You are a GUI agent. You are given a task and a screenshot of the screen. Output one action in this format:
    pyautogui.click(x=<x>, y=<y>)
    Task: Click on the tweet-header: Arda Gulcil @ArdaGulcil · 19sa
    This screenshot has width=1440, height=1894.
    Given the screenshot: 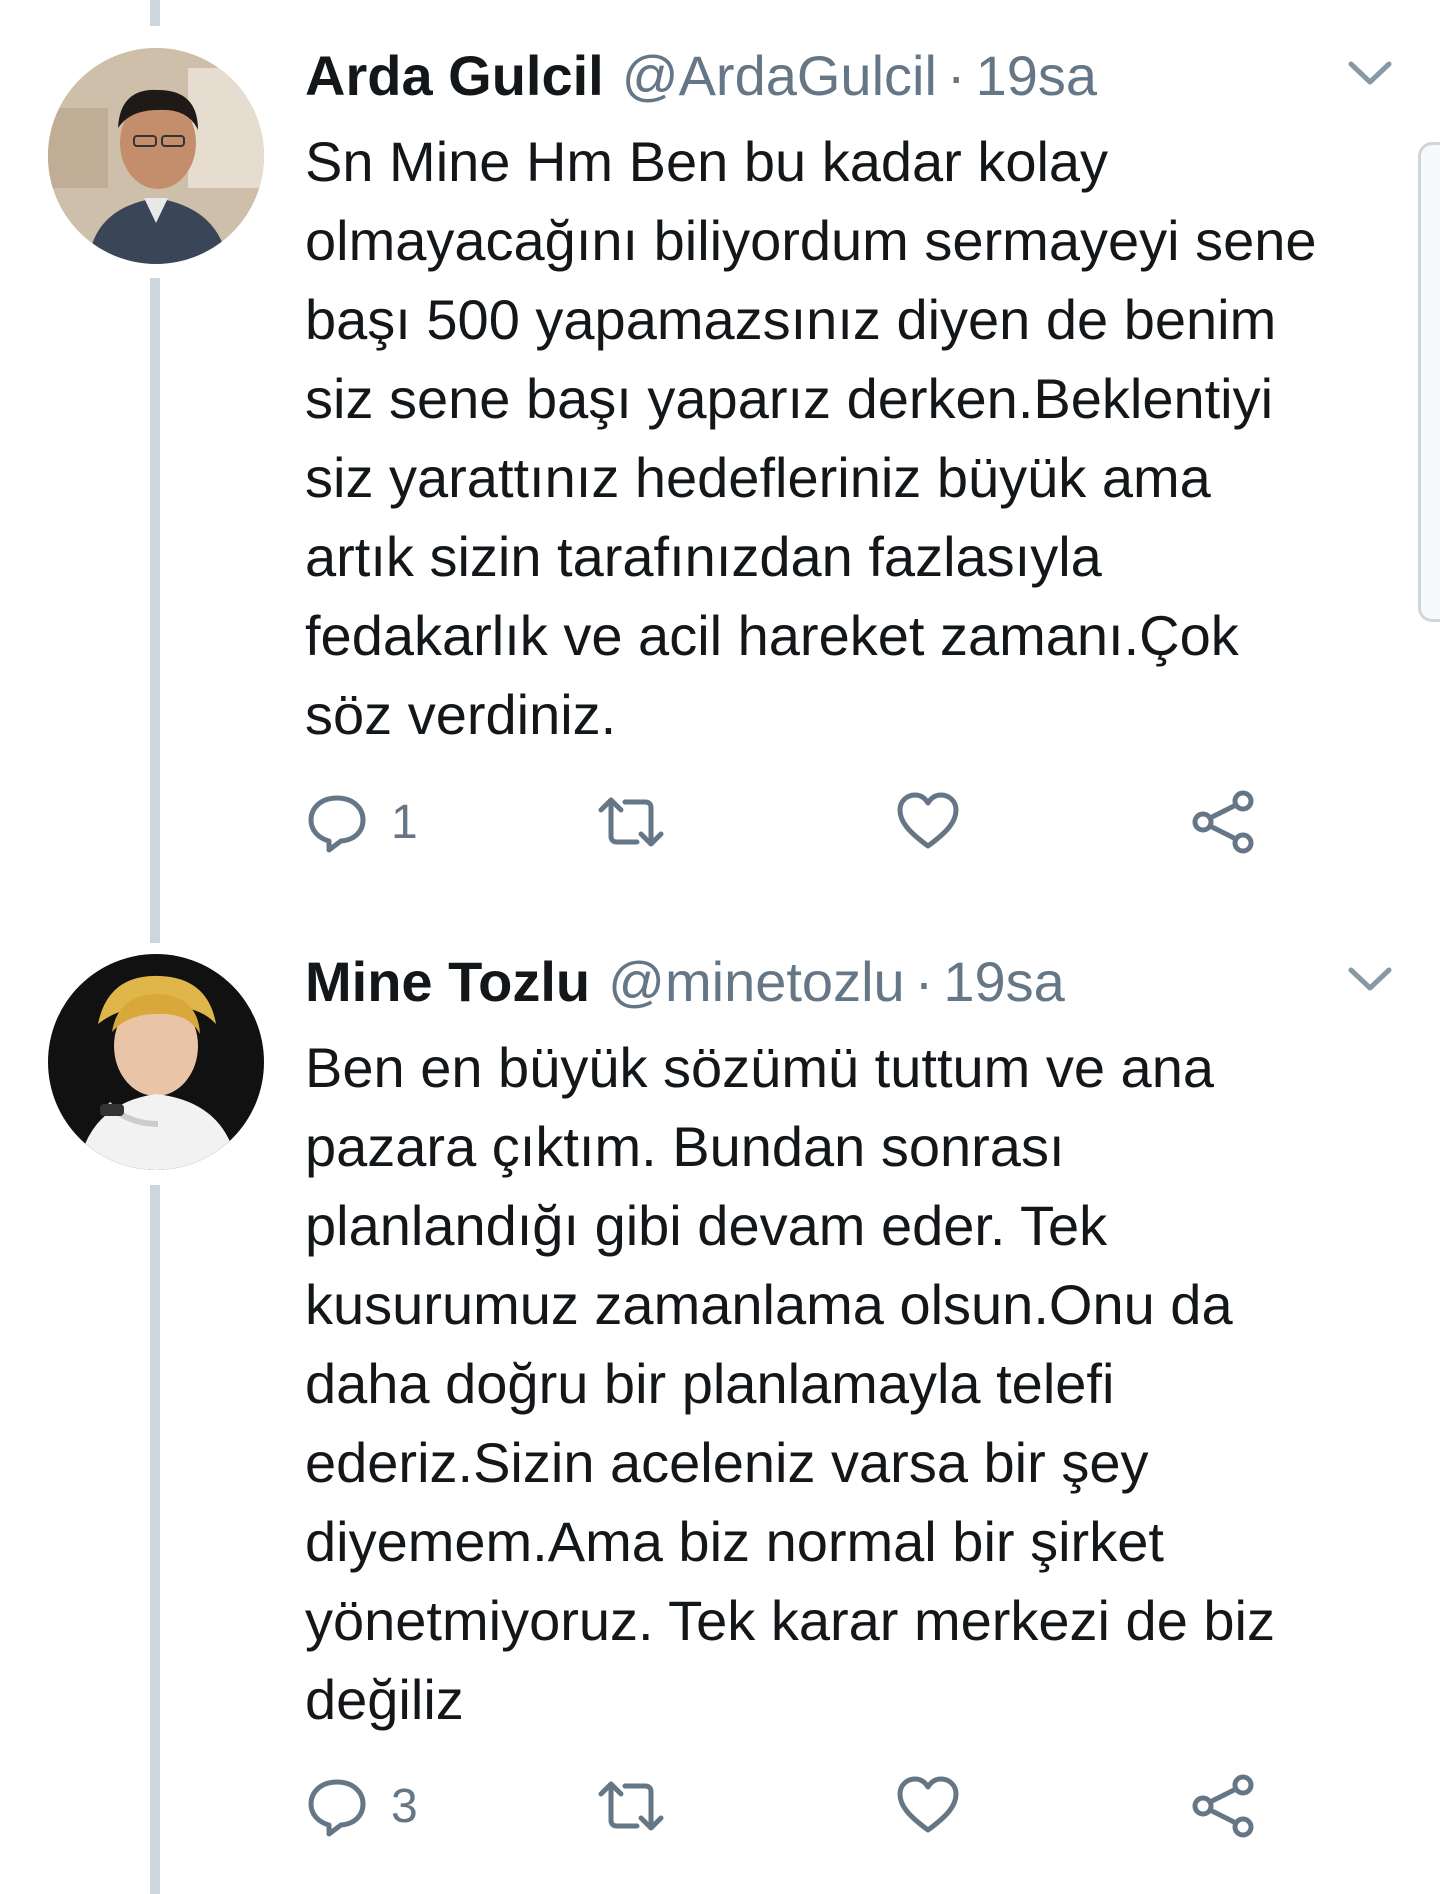 What is the action you would take?
    pyautogui.click(x=701, y=76)
    